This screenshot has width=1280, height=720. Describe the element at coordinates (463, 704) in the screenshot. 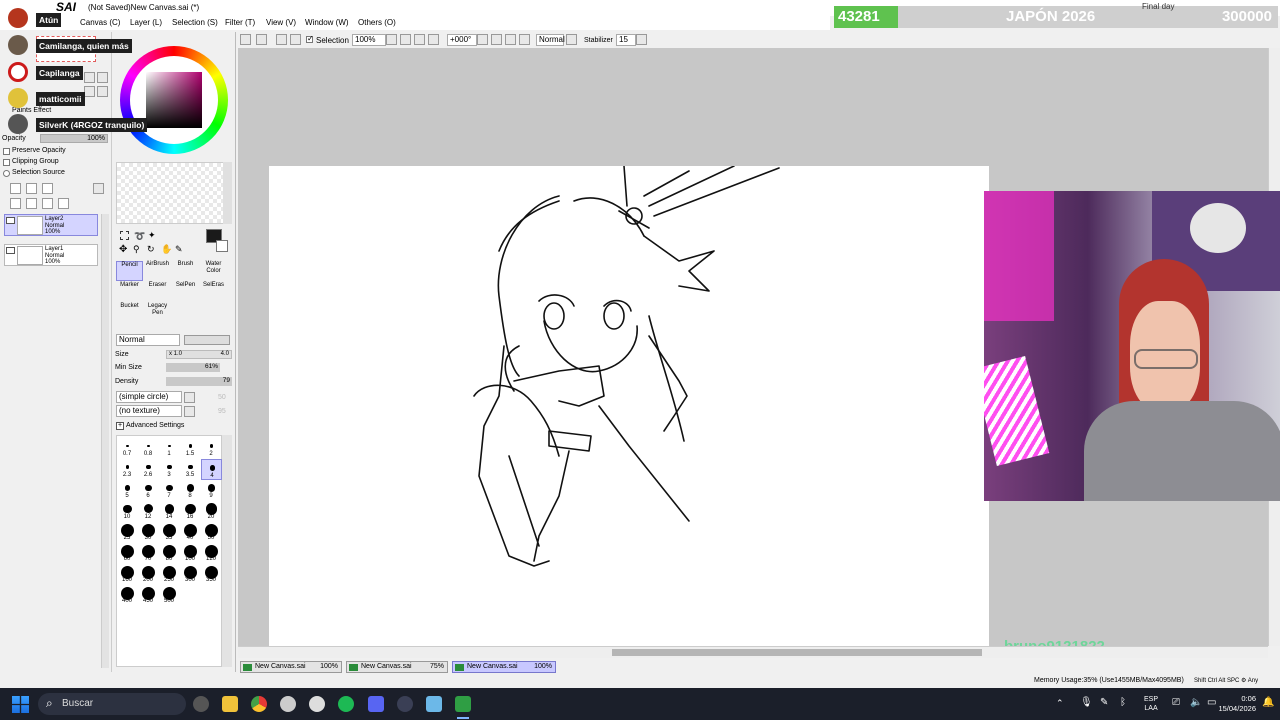

I see `paint-tool-sai-icon` at that location.